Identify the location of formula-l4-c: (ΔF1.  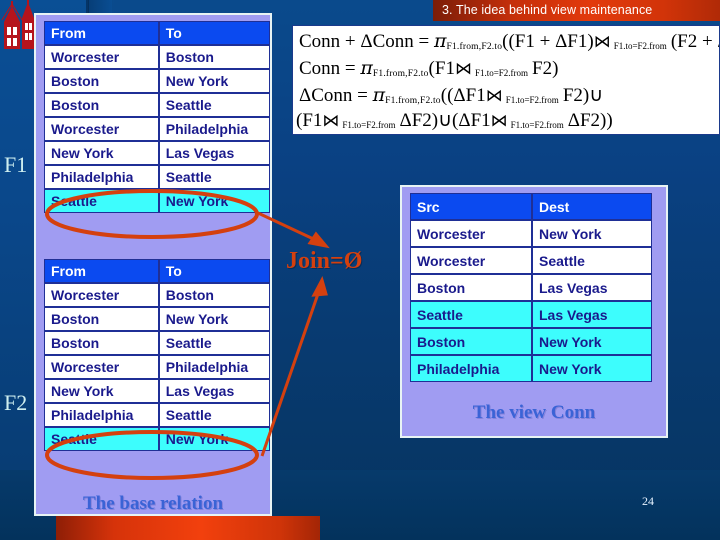
(471, 120).